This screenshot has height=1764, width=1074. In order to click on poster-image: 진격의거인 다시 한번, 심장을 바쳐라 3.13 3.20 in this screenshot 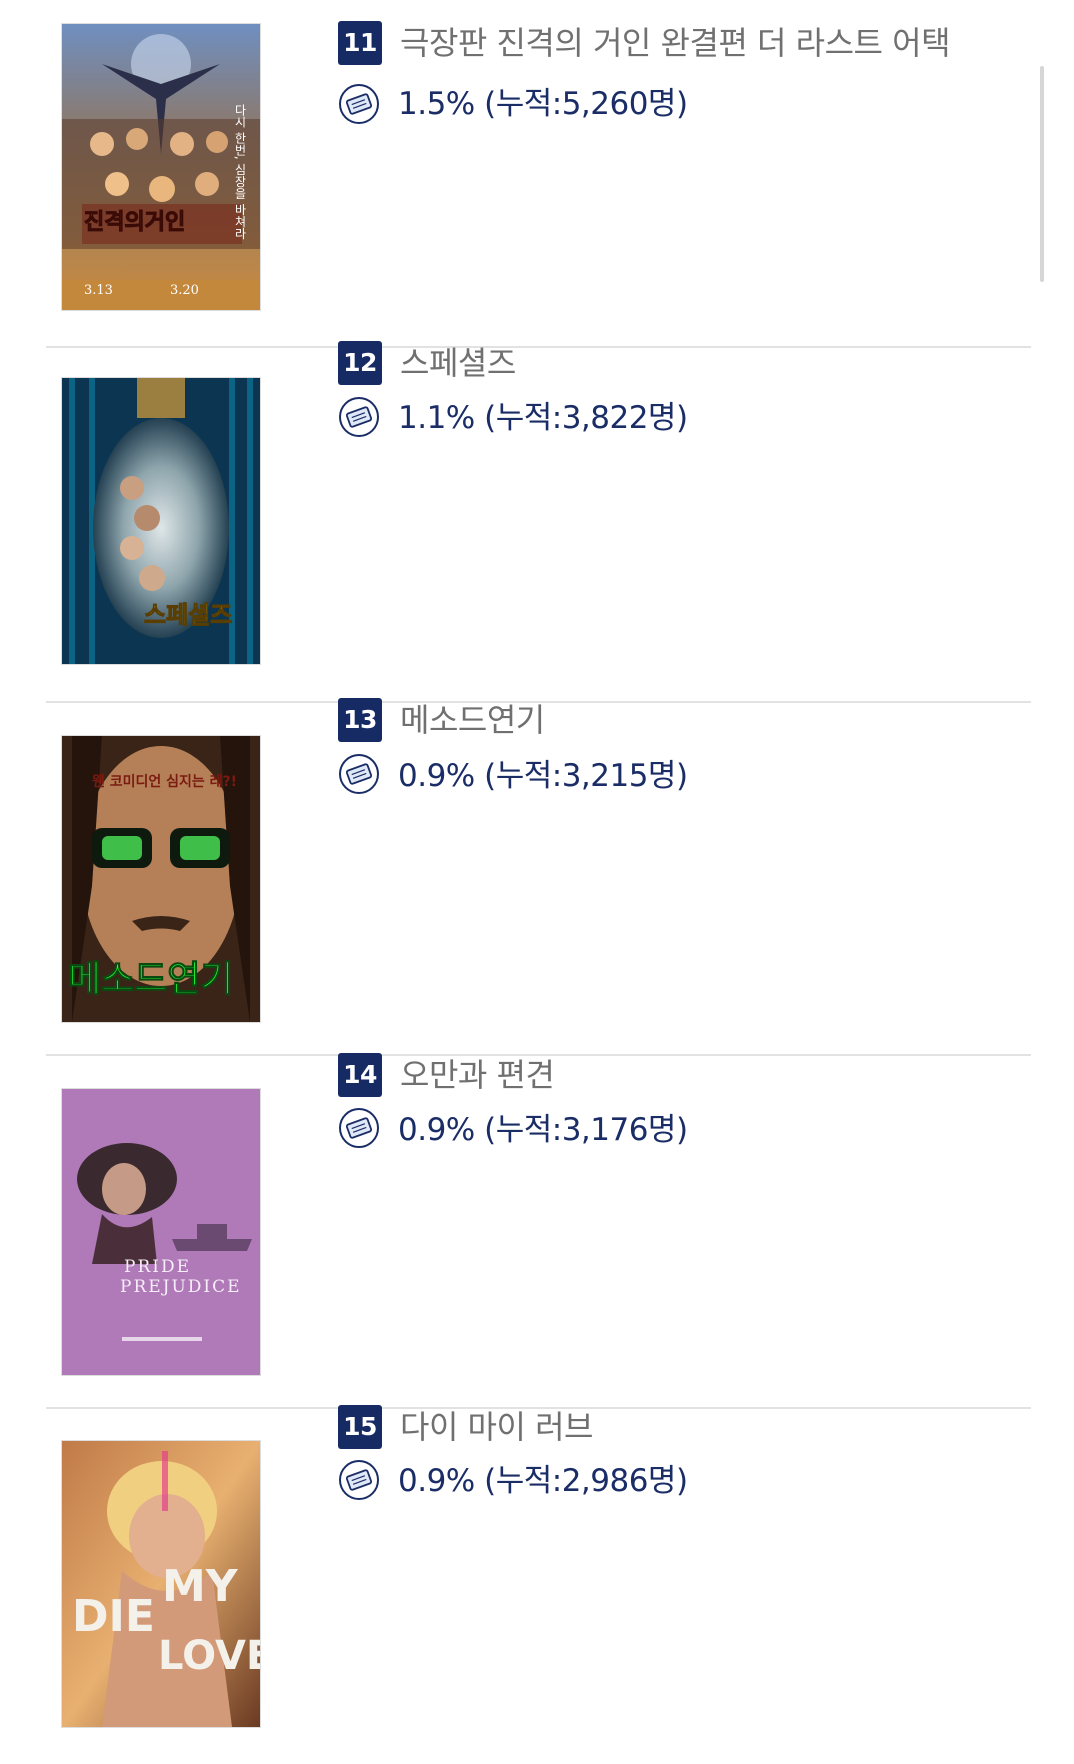, I will do `click(161, 167)`.